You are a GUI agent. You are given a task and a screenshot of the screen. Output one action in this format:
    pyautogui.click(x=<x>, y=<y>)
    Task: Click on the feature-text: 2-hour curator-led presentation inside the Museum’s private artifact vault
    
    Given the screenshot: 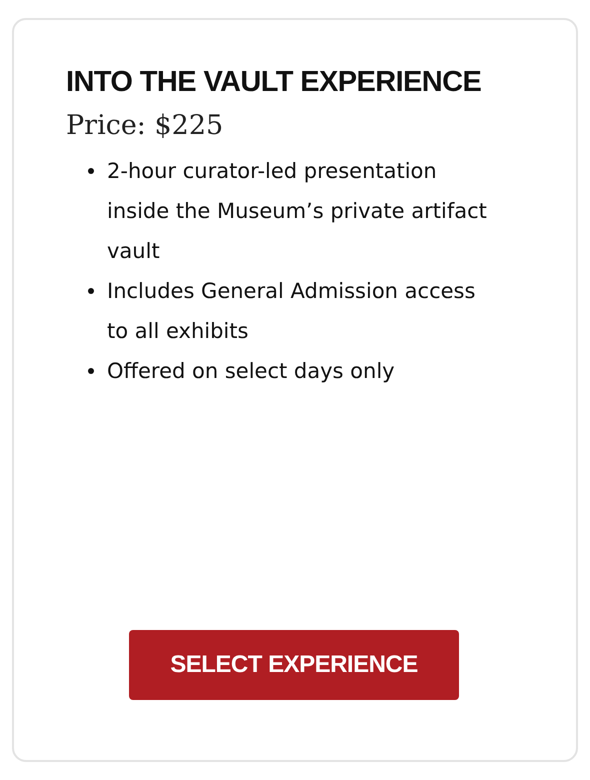 What is the action you would take?
    pyautogui.click(x=297, y=211)
    